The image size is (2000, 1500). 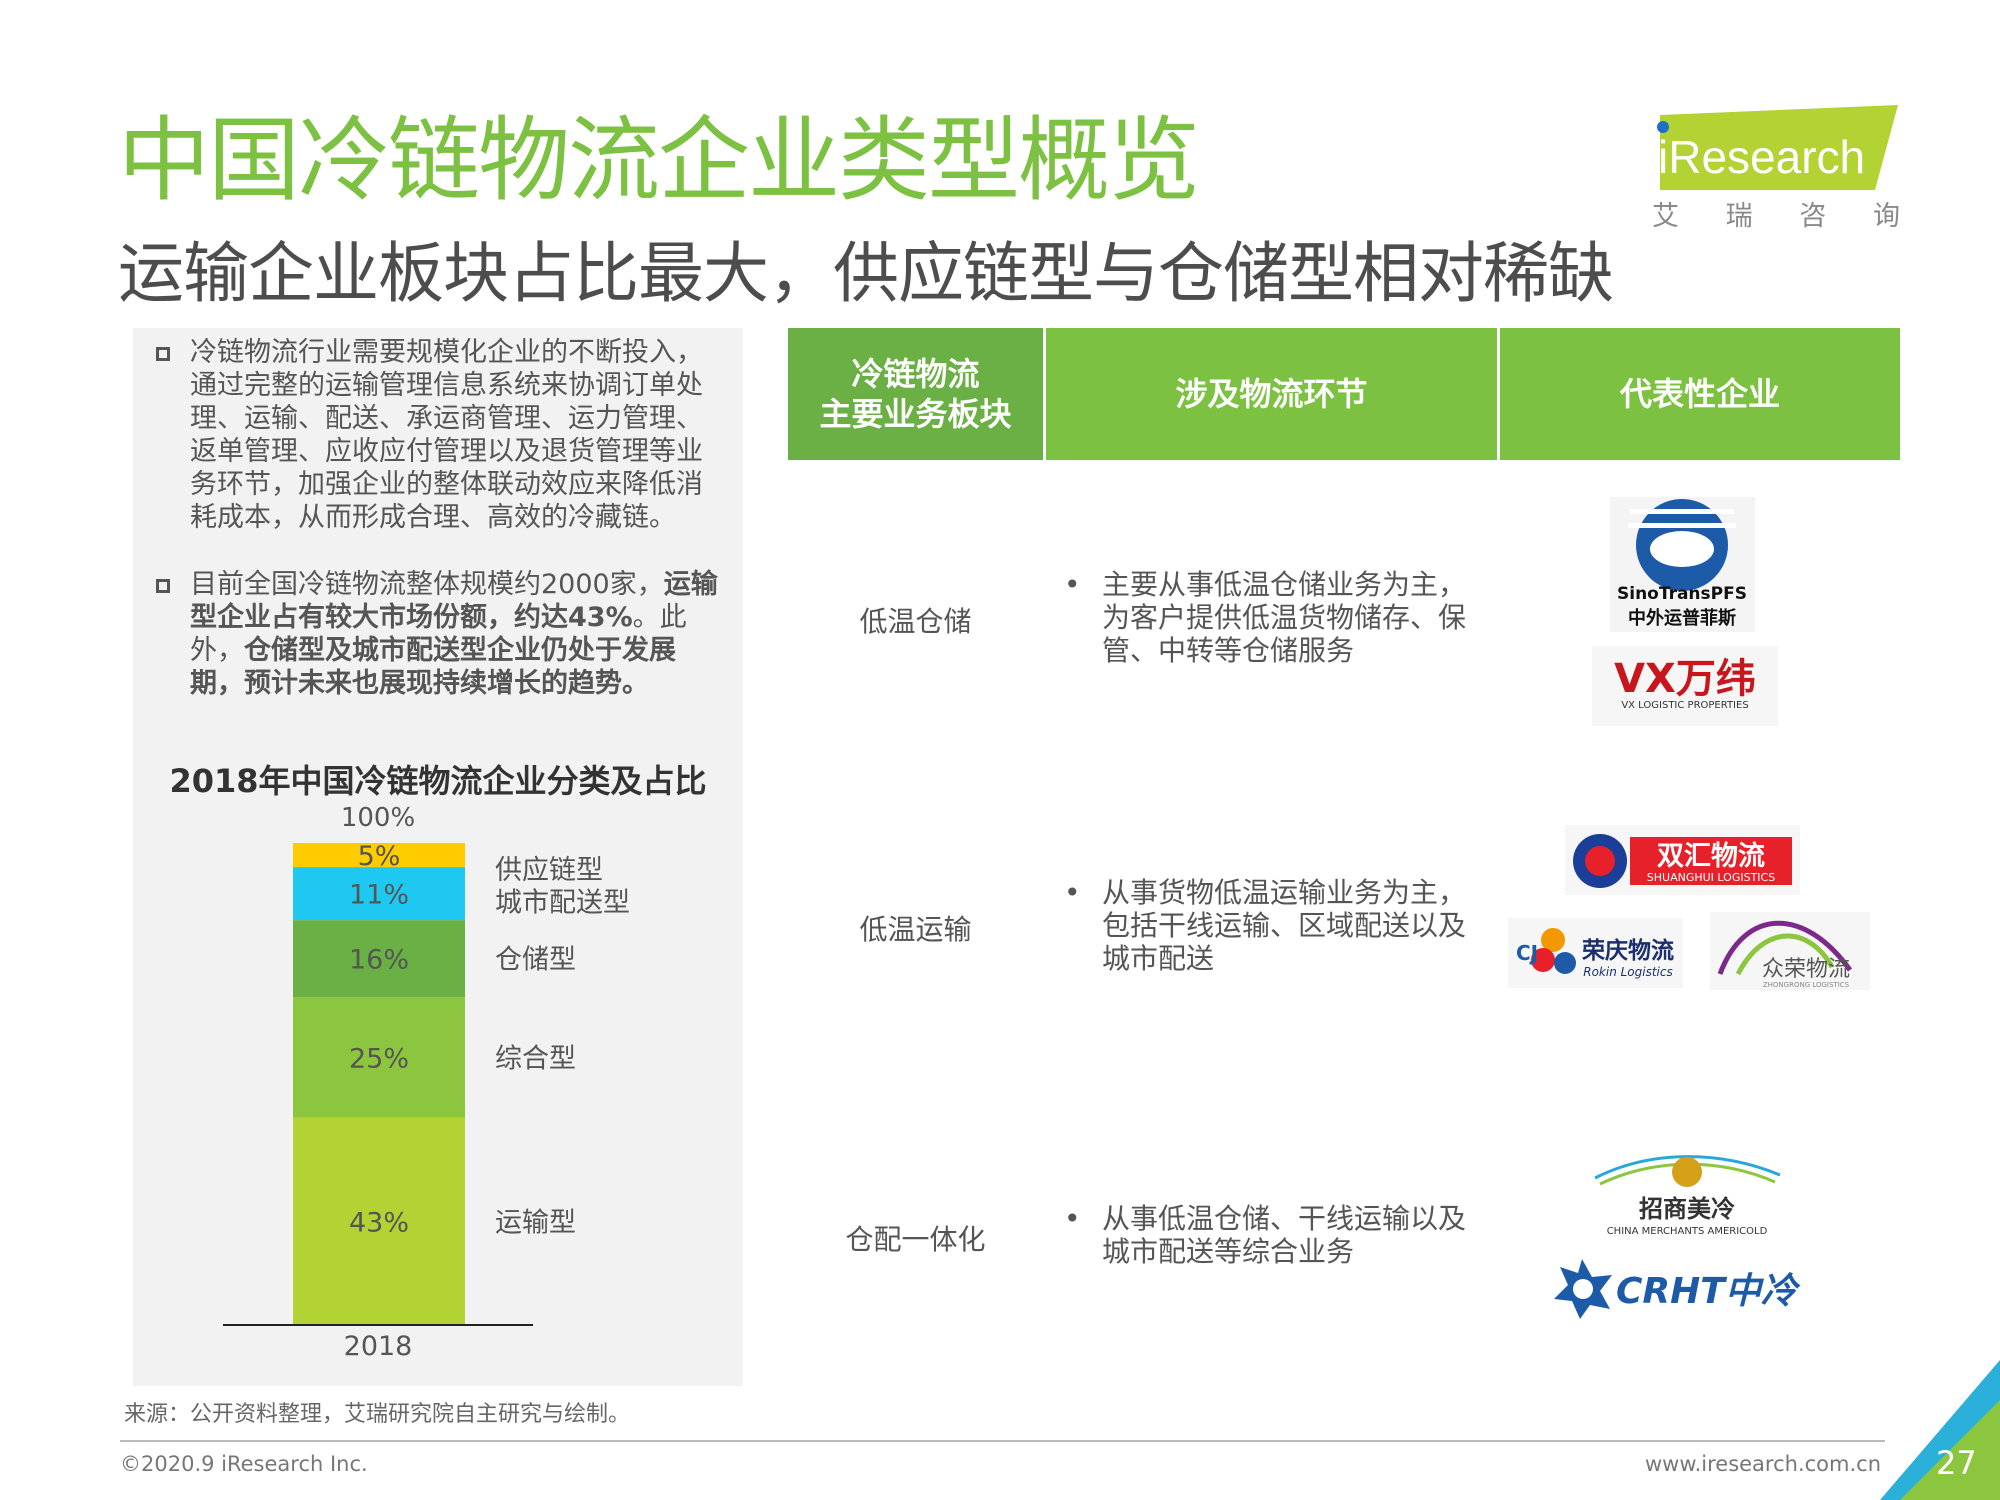 What do you see at coordinates (535, 960) in the screenshot?
I see `series-label: 仓储型` at bounding box center [535, 960].